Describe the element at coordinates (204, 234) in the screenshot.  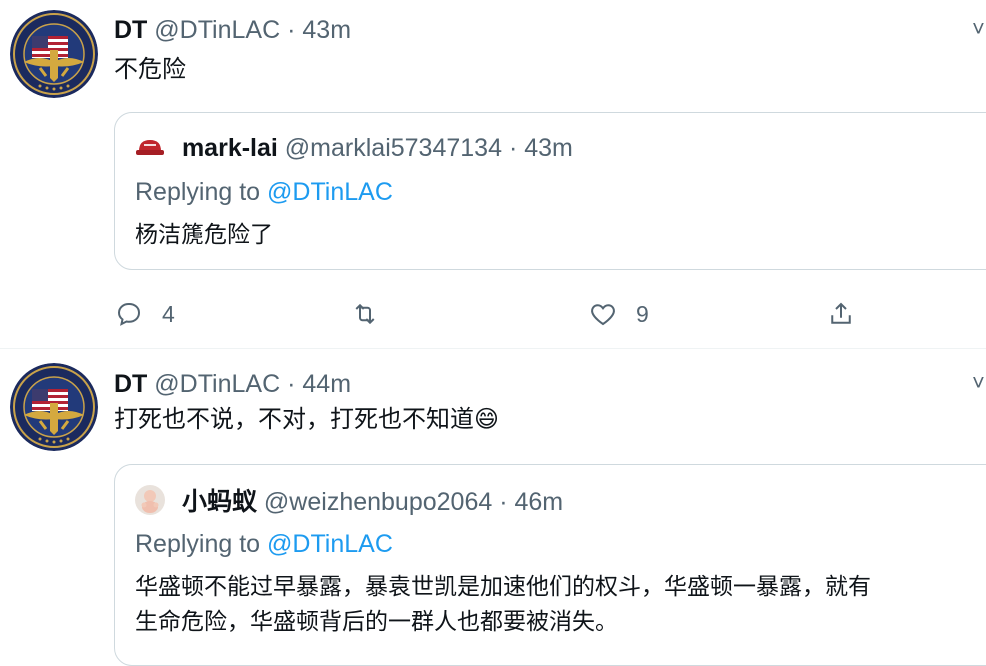
I see `quote-text: 杨洁篪危险了` at that location.